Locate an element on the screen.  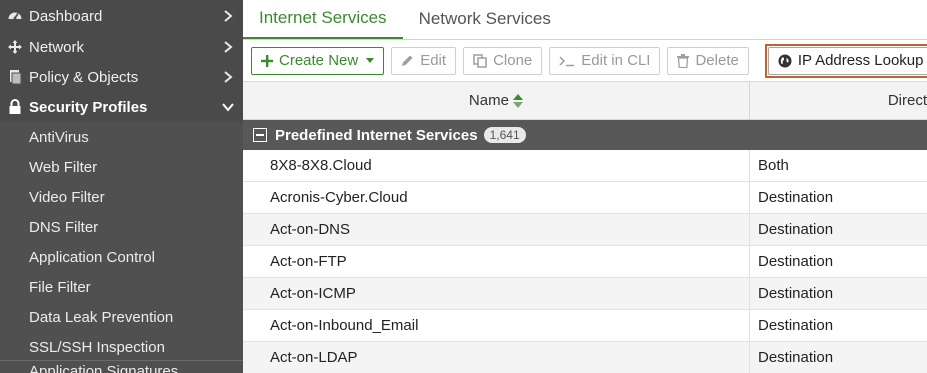
globe-icon is located at coordinates (785, 61).